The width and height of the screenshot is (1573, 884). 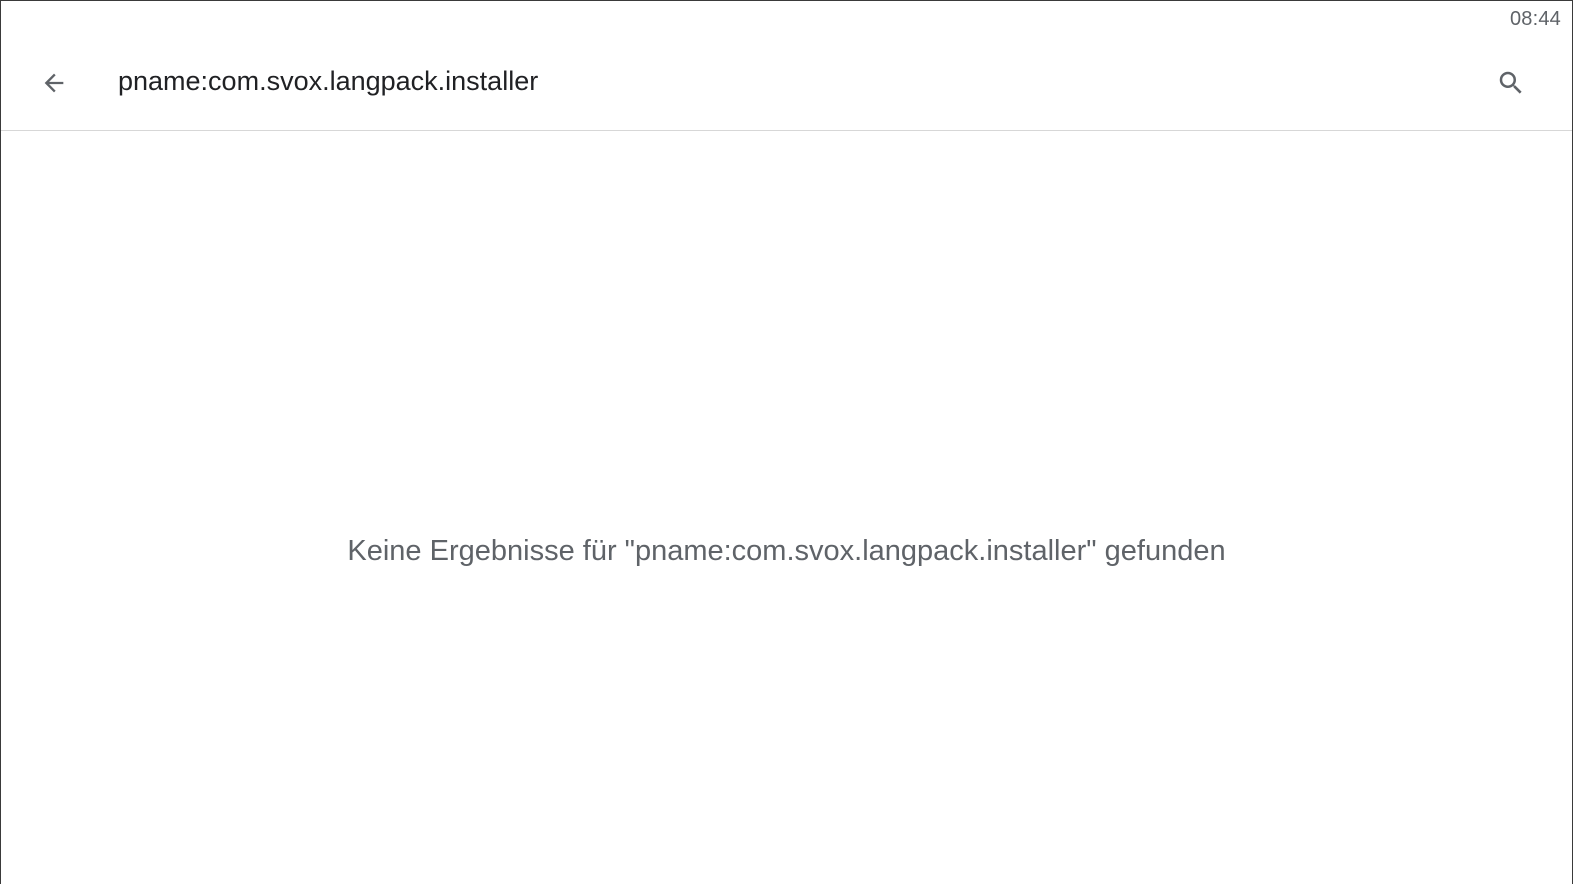 I want to click on search-query-text: pname:com.svox.langpack.installer, so click(x=328, y=81).